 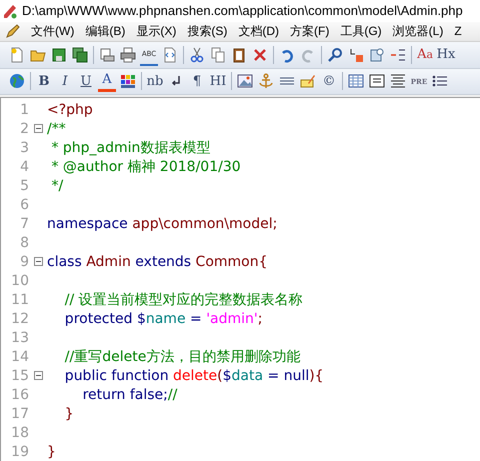 I want to click on zoom-window-icon, so click(x=377, y=54).